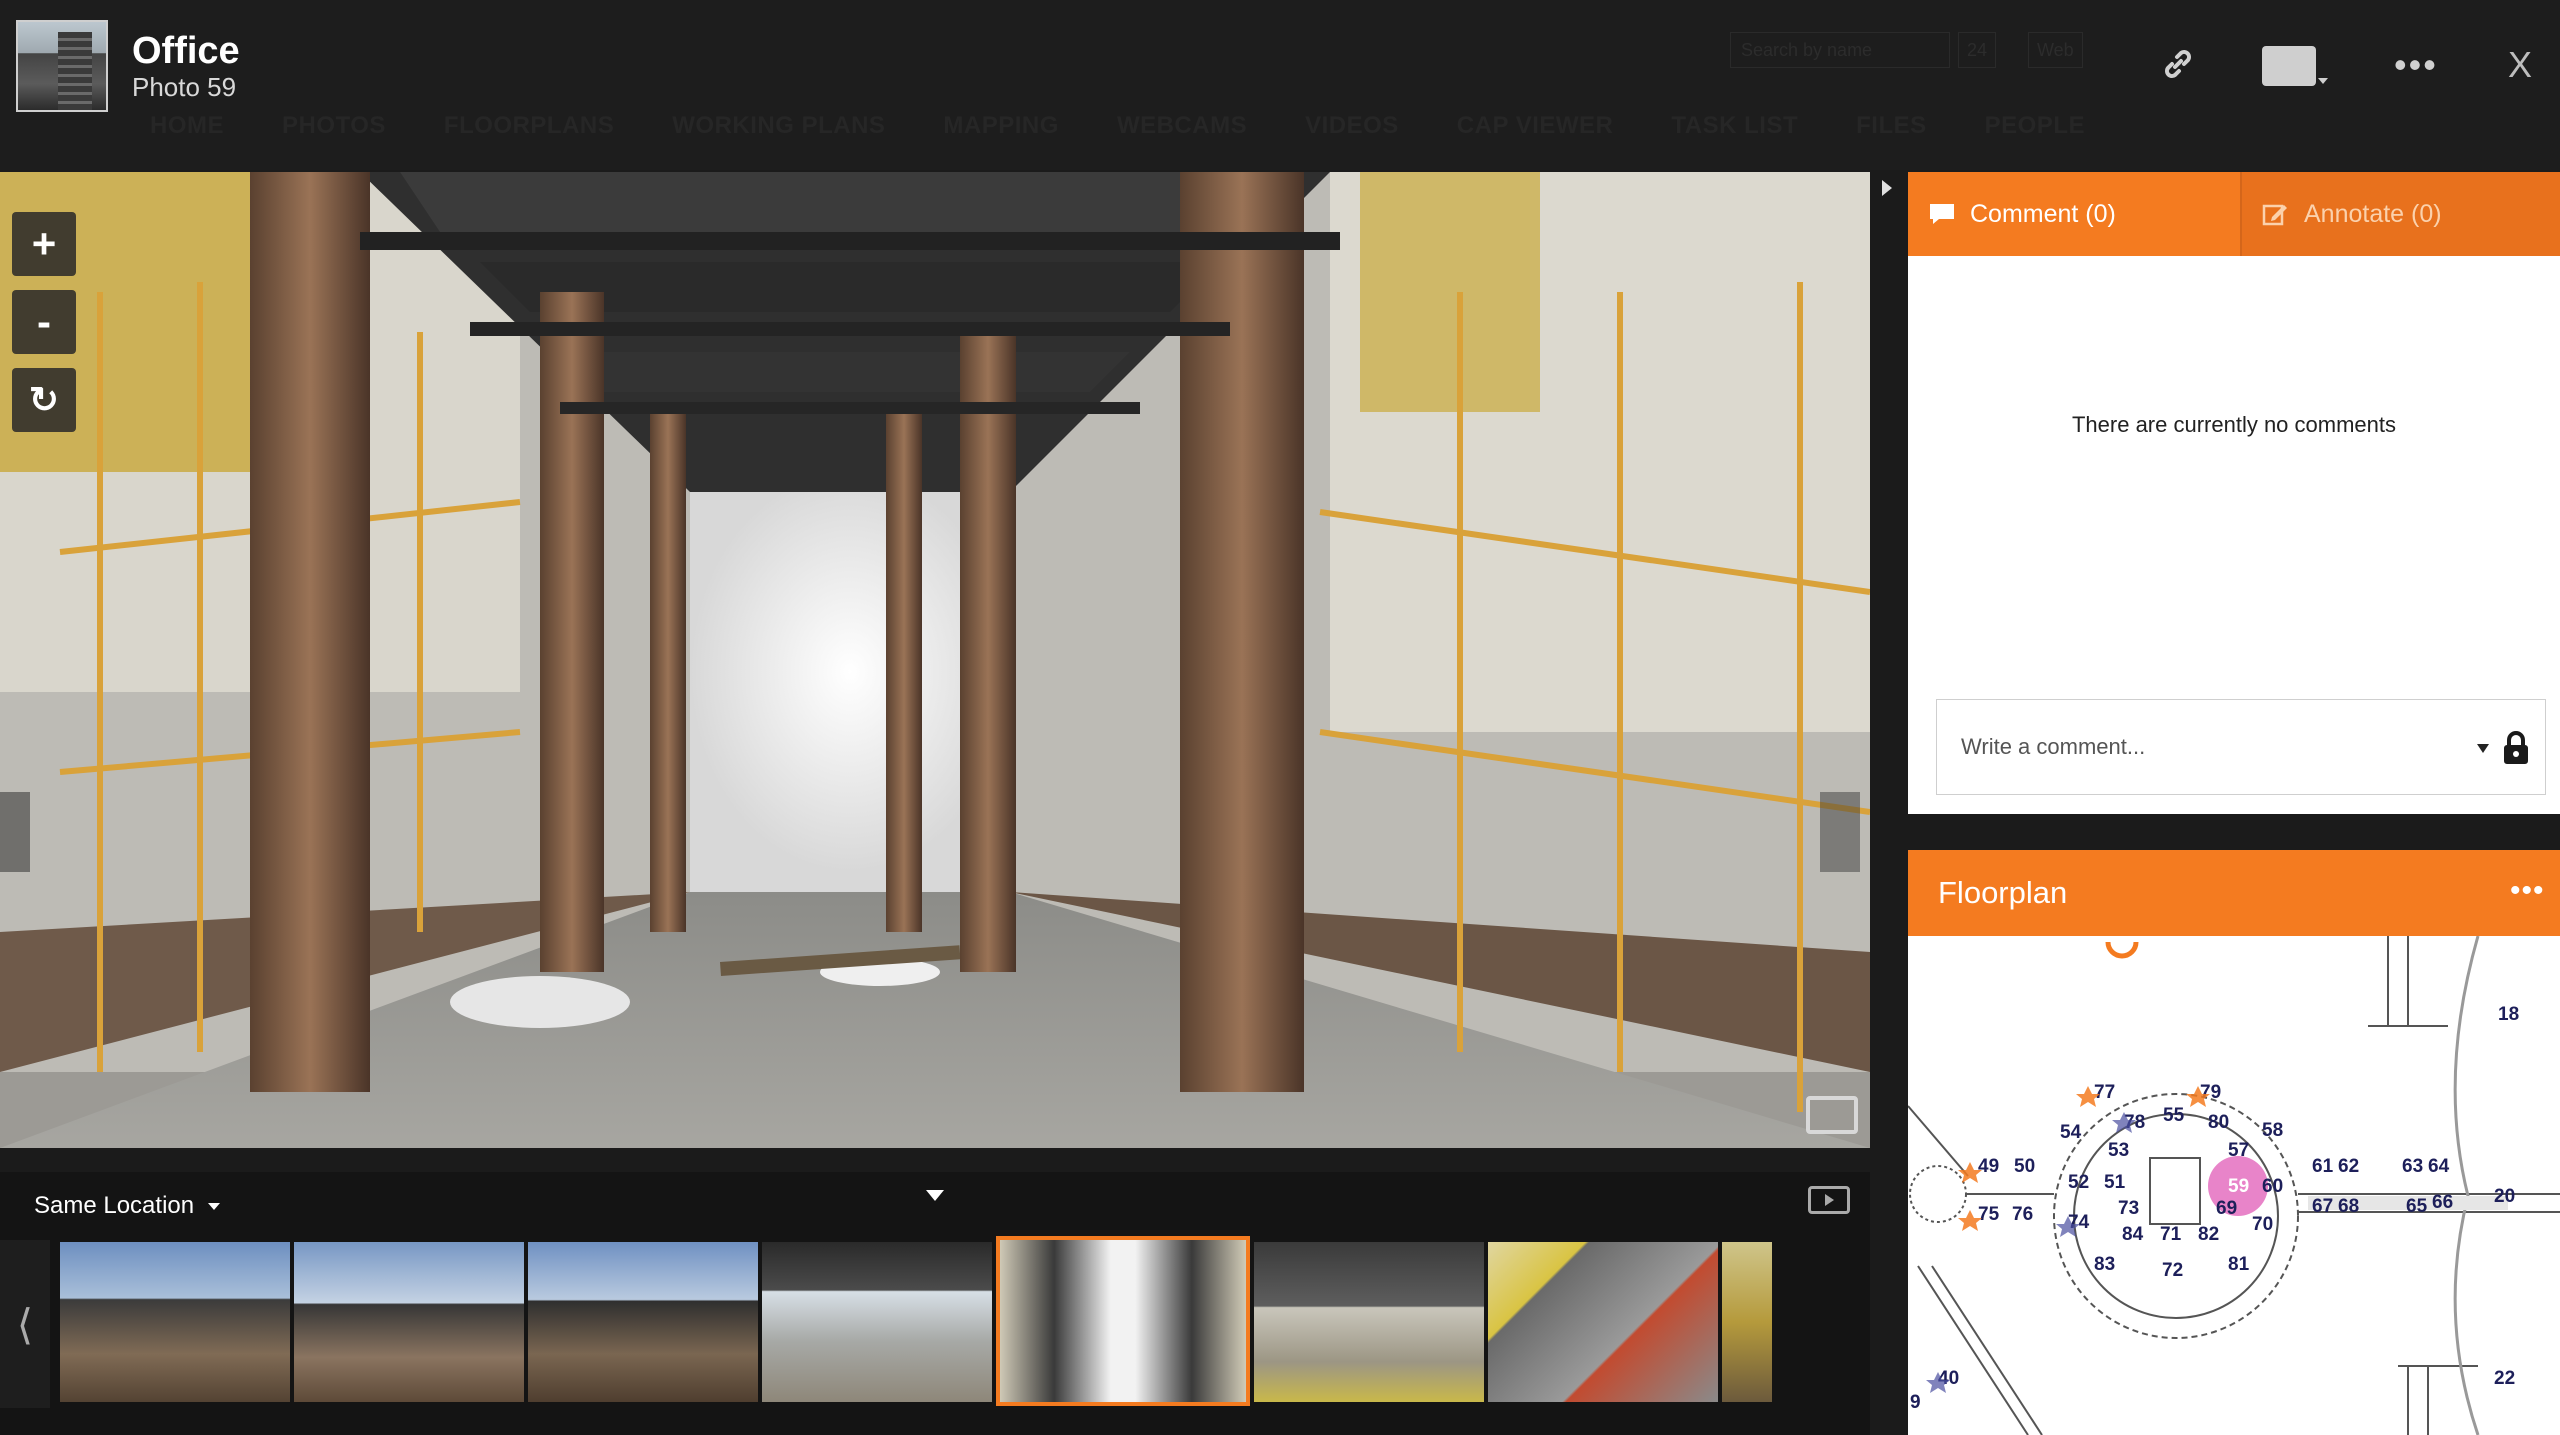 Image resolution: width=2560 pixels, height=1435 pixels. I want to click on floorplan-marker: 52, so click(2078, 1182).